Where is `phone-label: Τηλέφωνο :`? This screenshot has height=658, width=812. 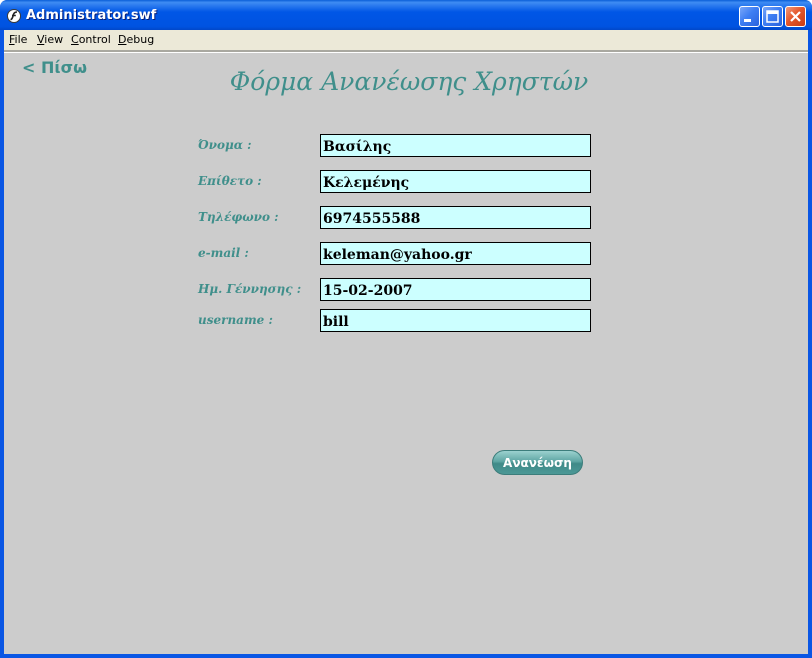
phone-label: Τηλέφωνο : is located at coordinates (238, 217).